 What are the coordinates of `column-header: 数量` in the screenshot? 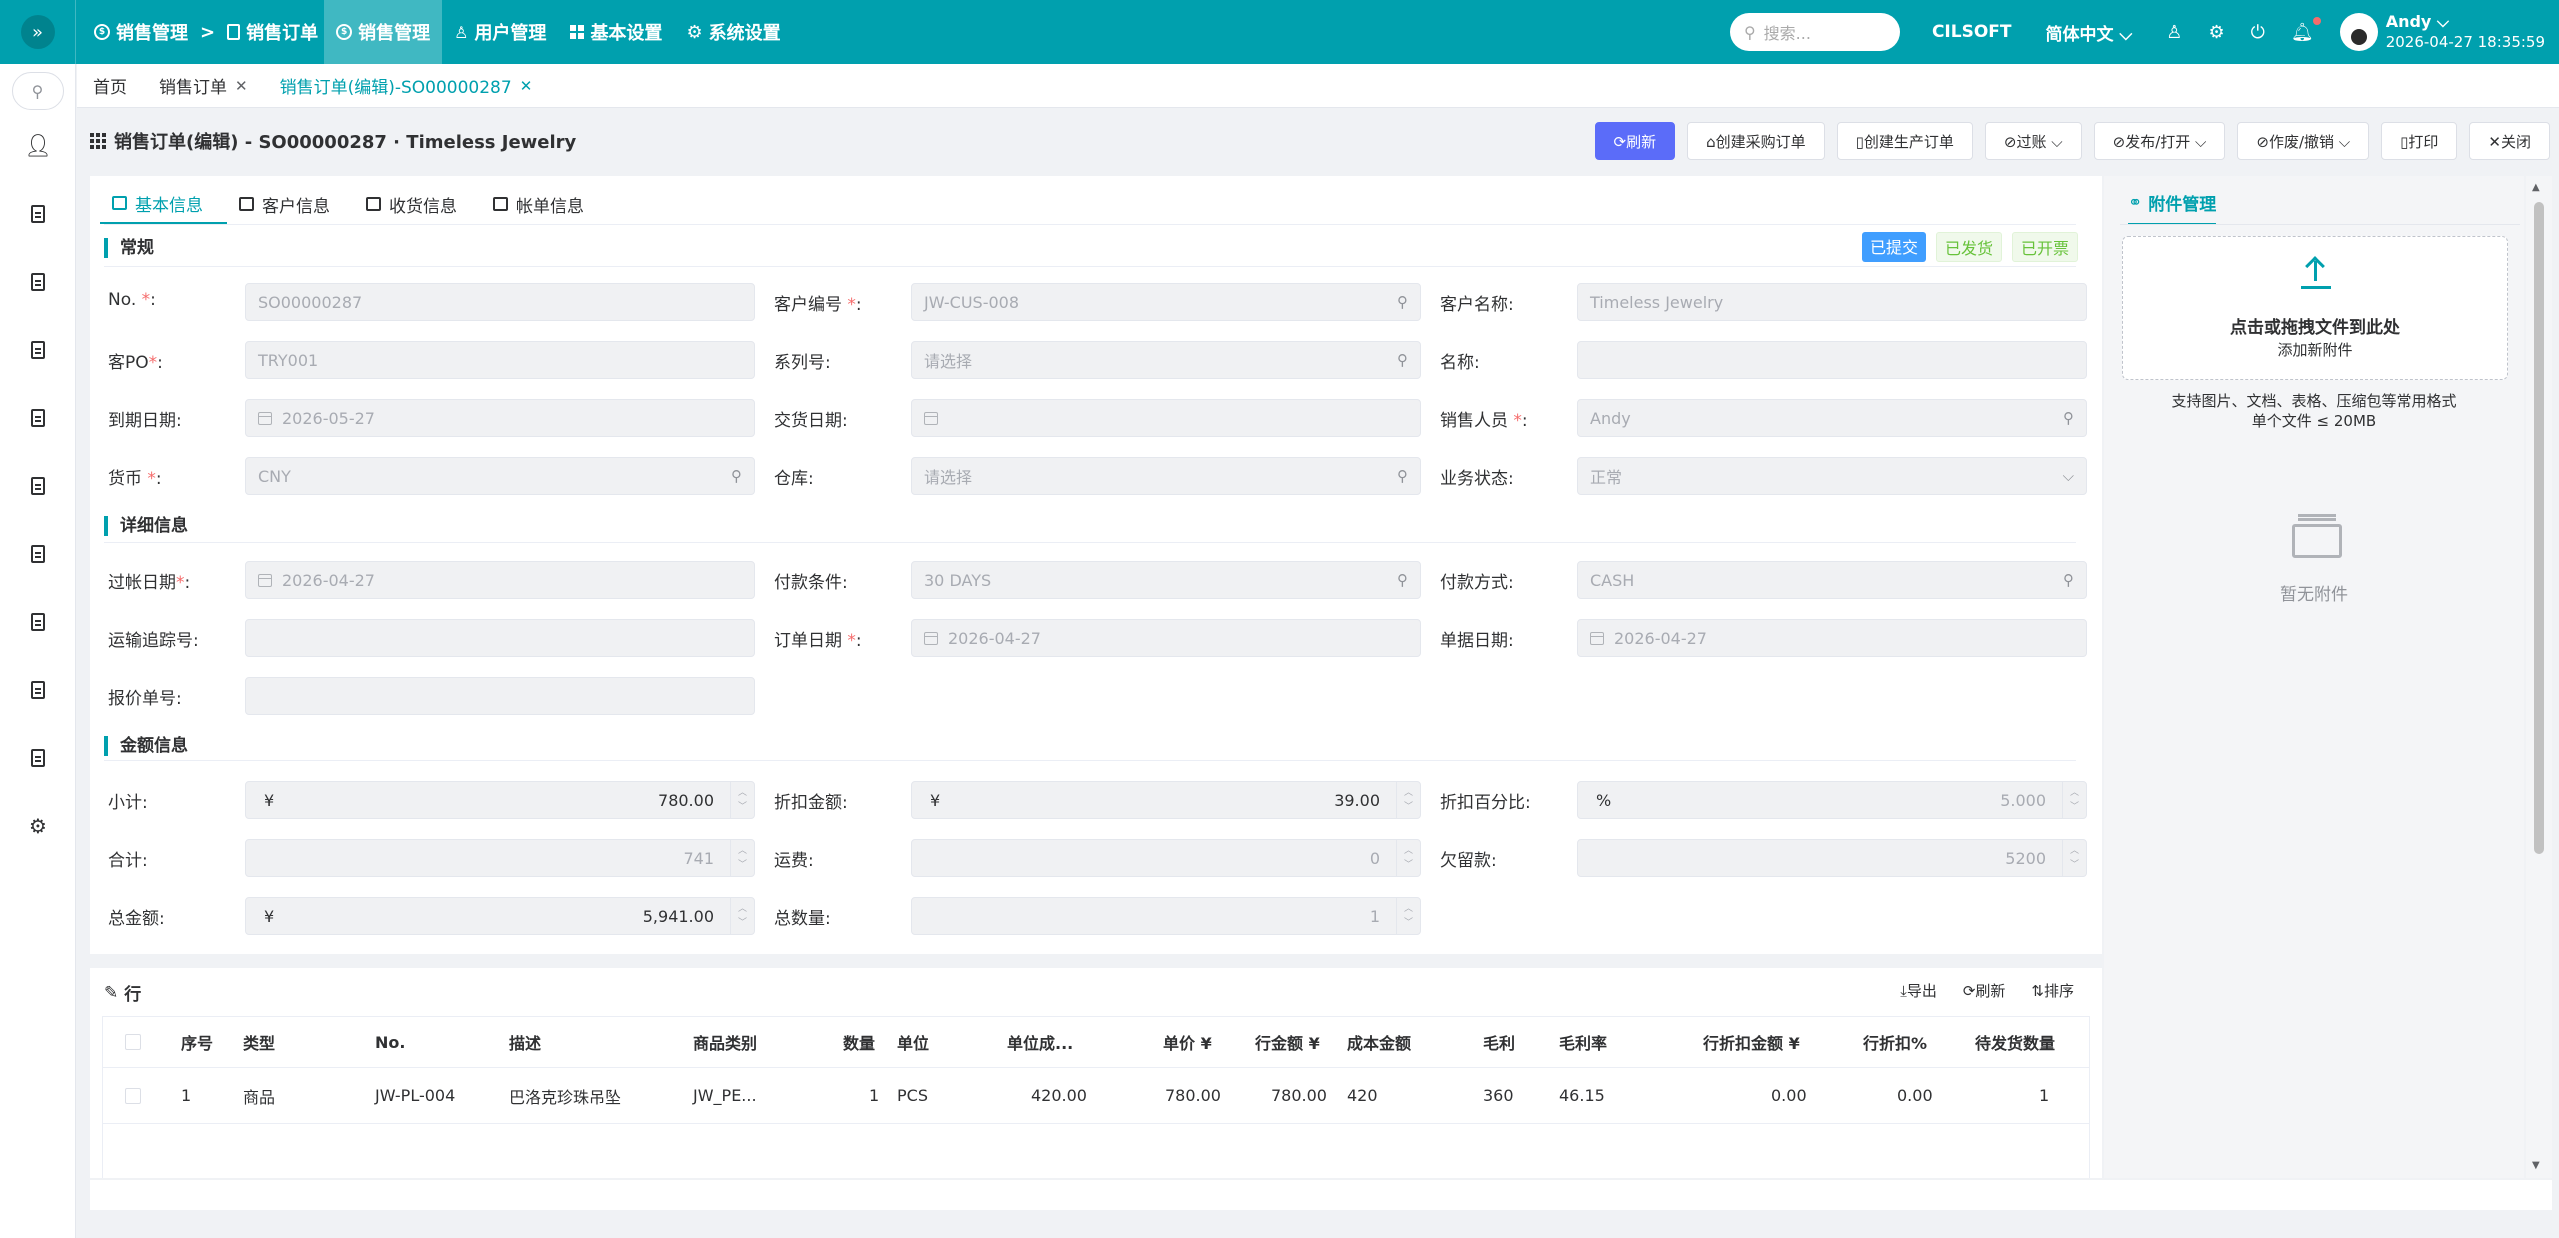 It's located at (859, 1042).